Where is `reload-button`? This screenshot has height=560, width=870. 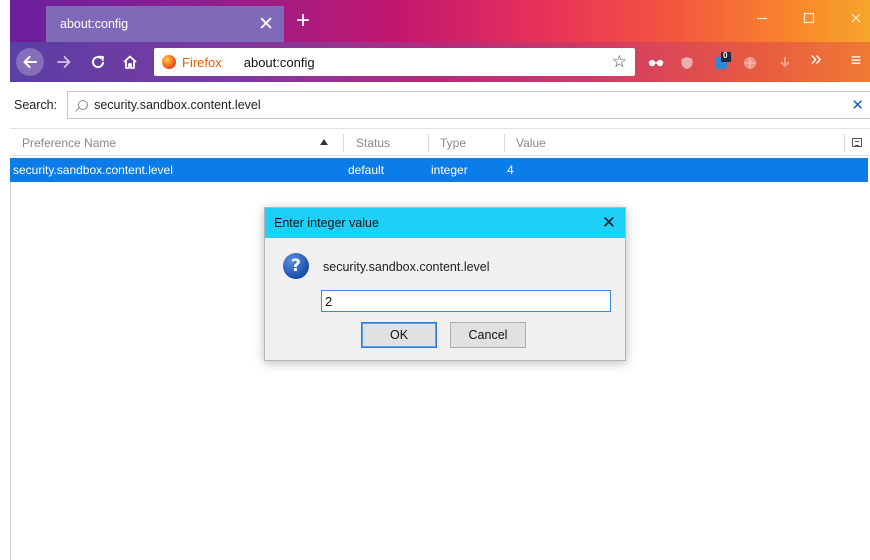
reload-button is located at coordinates (98, 62).